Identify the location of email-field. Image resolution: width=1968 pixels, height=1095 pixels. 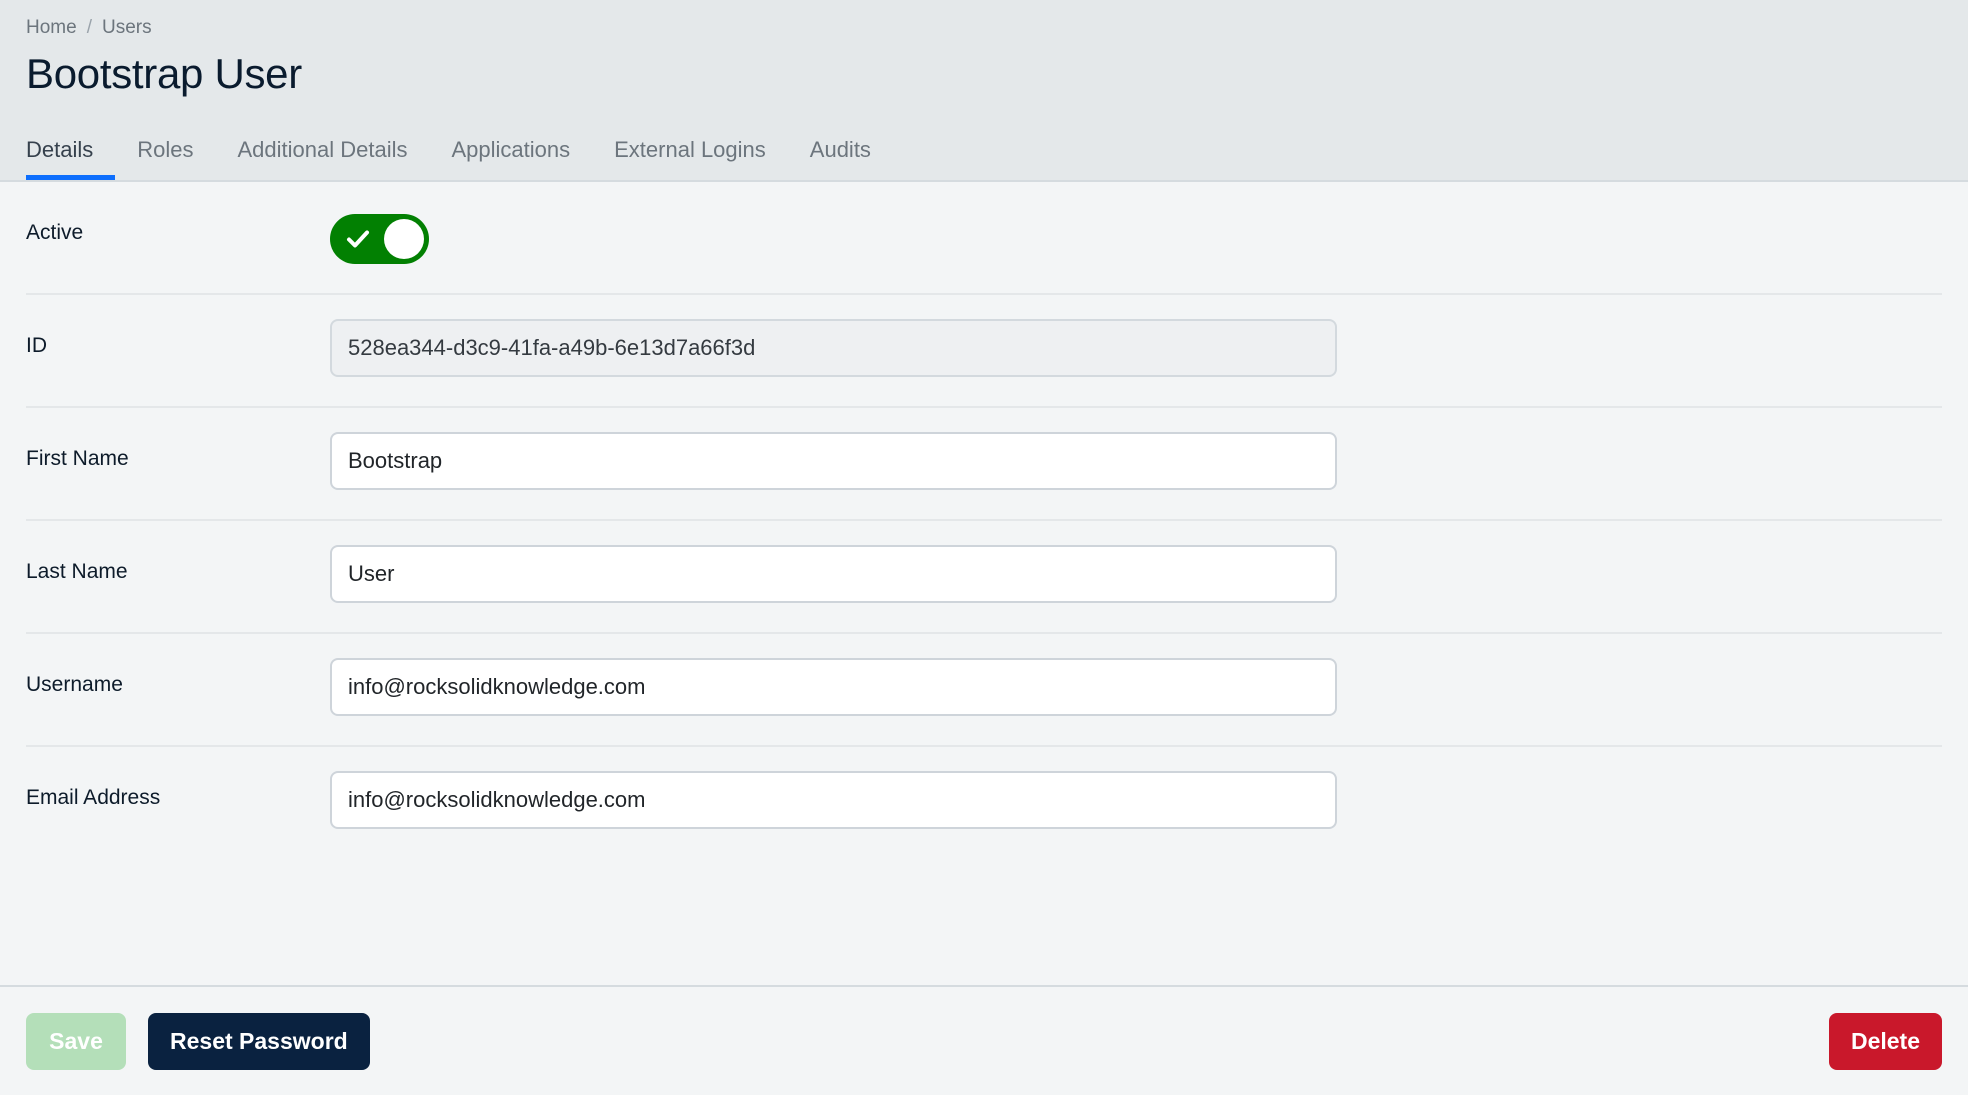
(833, 800).